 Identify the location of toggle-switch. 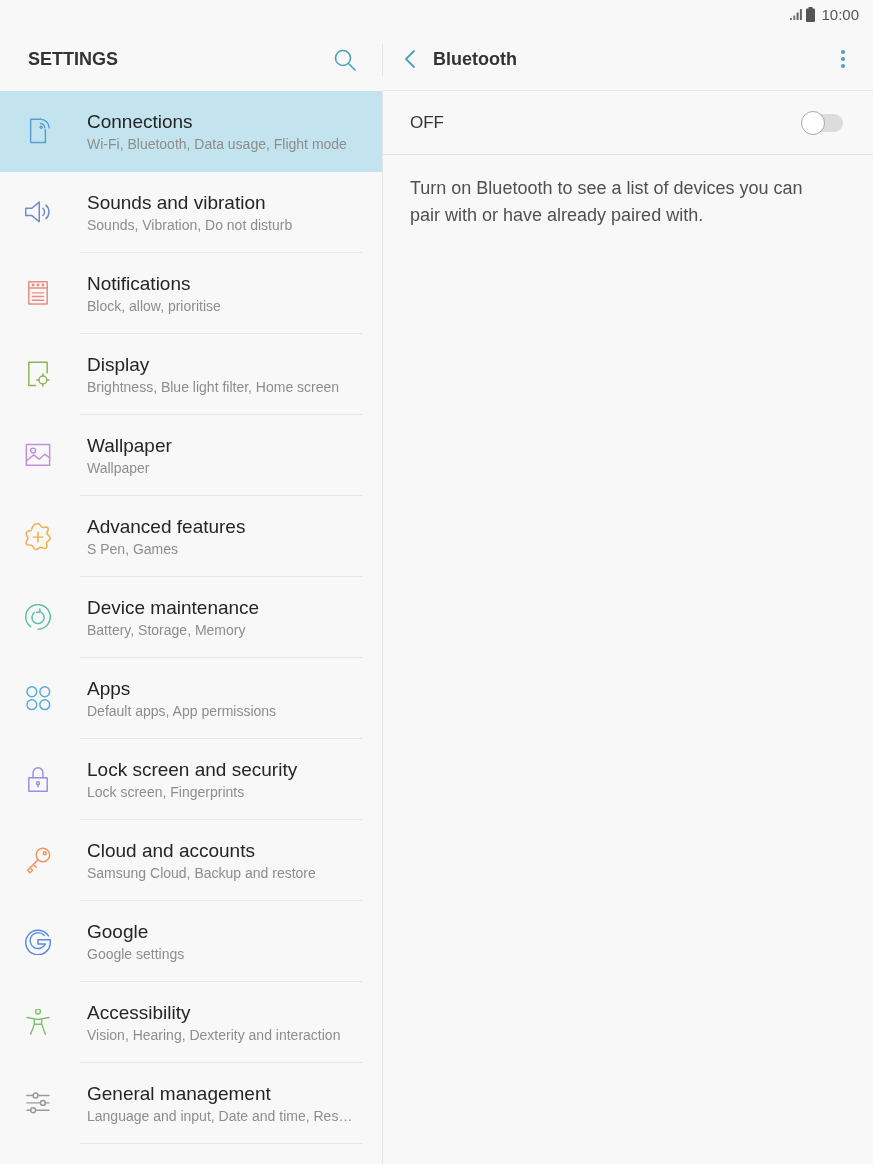
(822, 122).